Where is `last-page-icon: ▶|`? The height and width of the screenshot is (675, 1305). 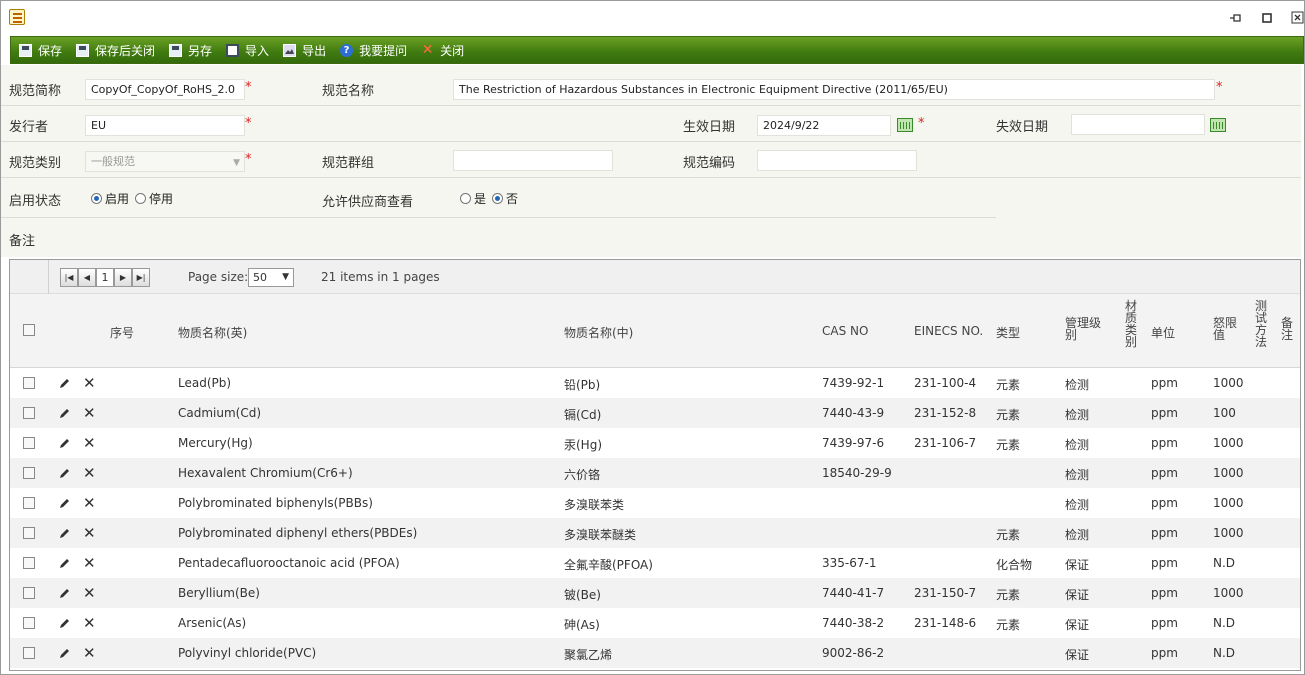
last-page-icon: ▶| is located at coordinates (141, 277).